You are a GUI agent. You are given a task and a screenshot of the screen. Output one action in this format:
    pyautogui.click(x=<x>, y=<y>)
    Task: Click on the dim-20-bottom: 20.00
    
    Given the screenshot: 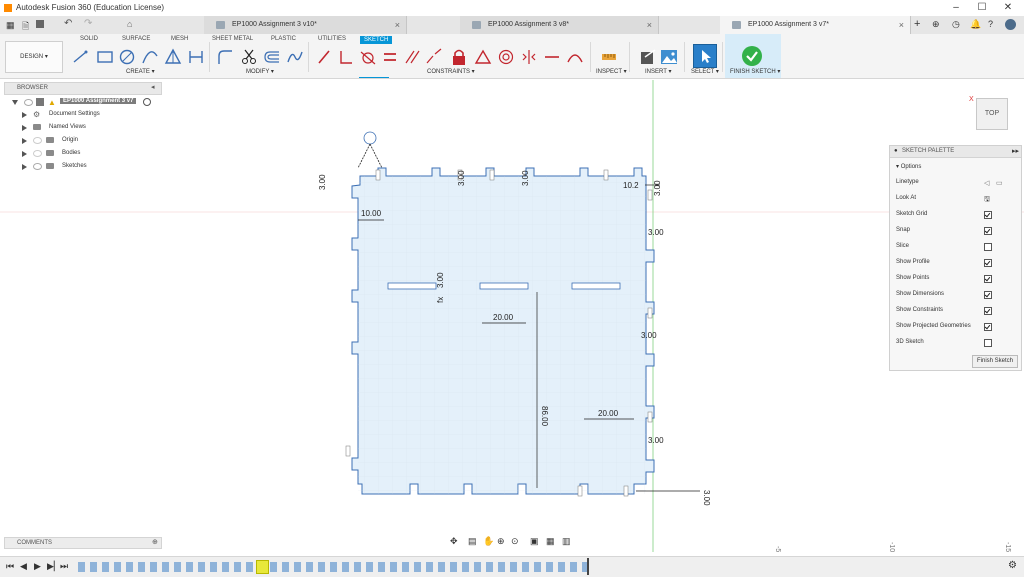 What is the action you would take?
    pyautogui.click(x=608, y=413)
    